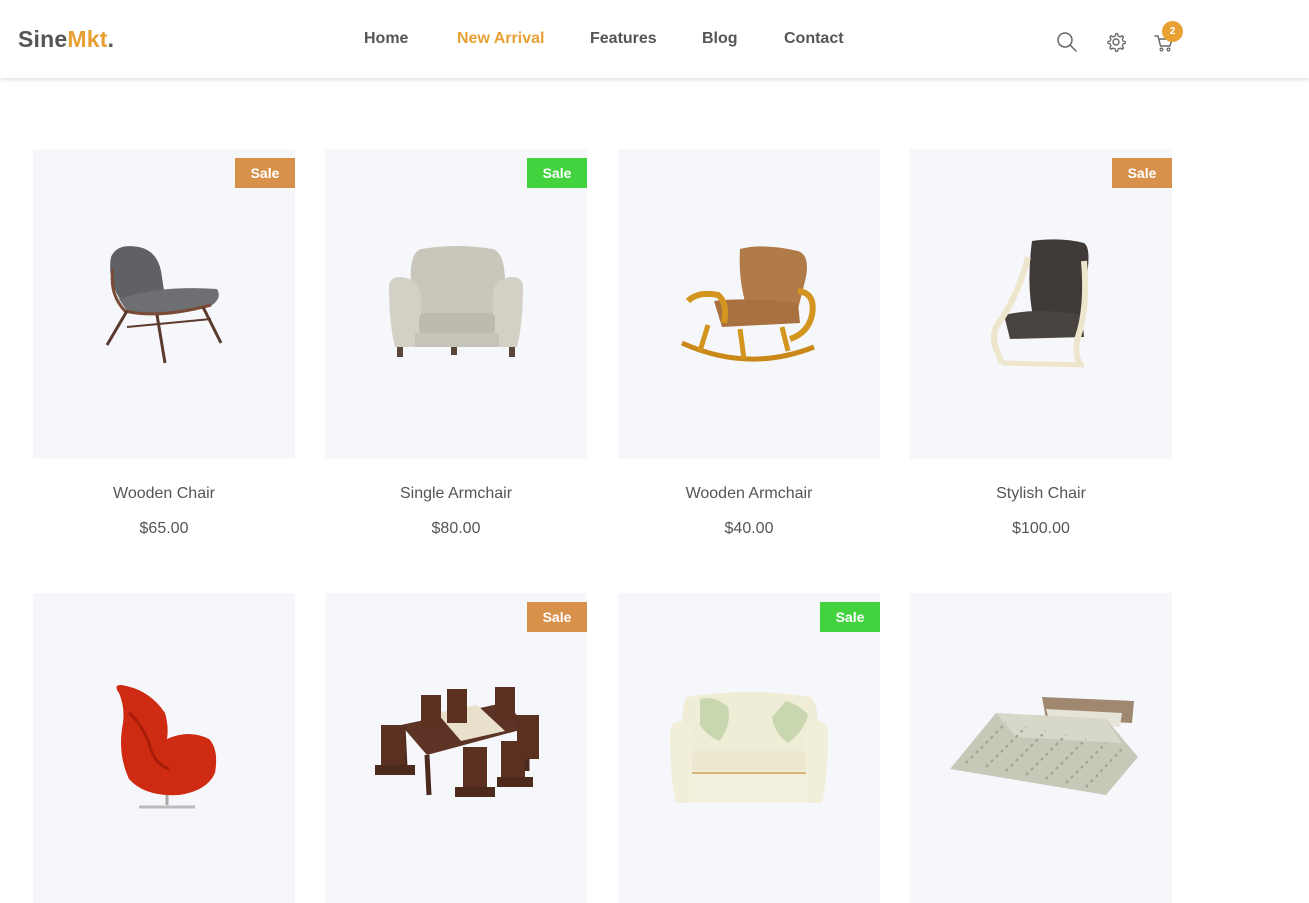  What do you see at coordinates (1041, 528) in the screenshot?
I see `product-price: $100.00` at bounding box center [1041, 528].